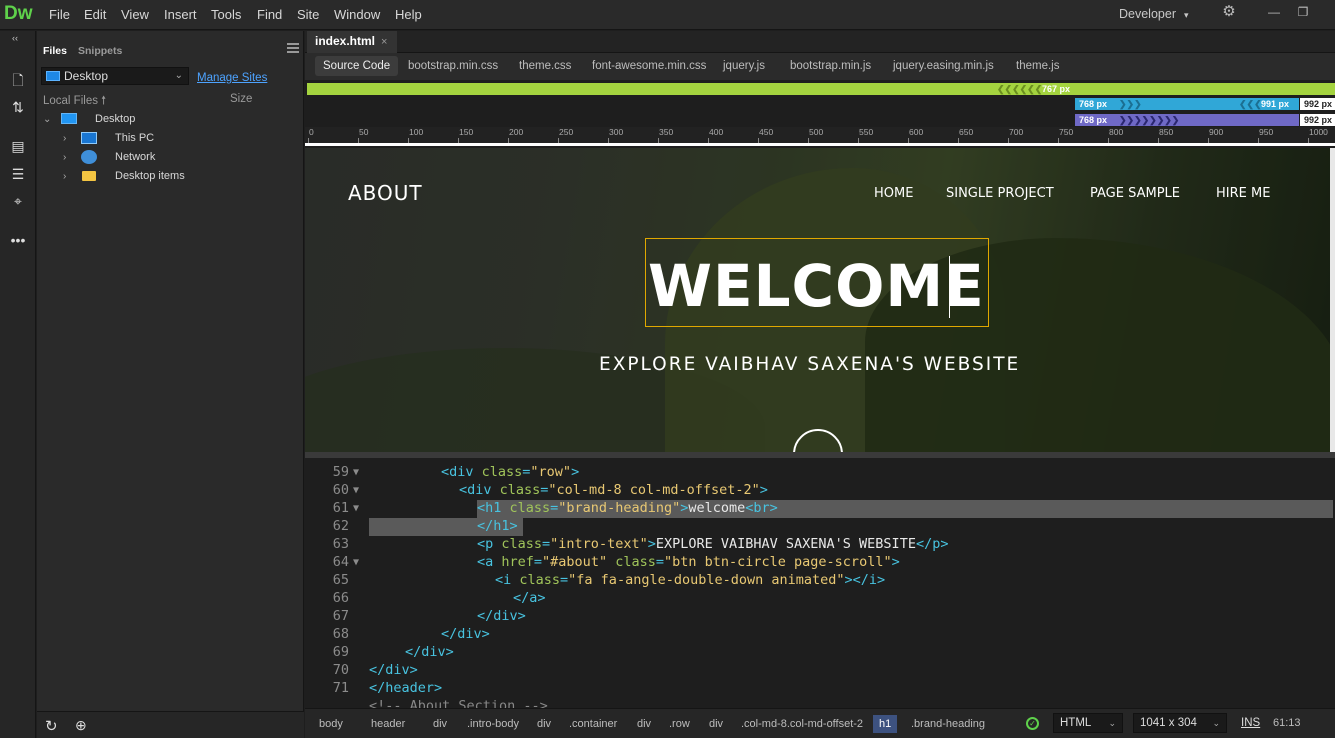 The image size is (1335, 738). Describe the element at coordinates (364, 132) in the screenshot. I see `ruler-label: 50` at that location.